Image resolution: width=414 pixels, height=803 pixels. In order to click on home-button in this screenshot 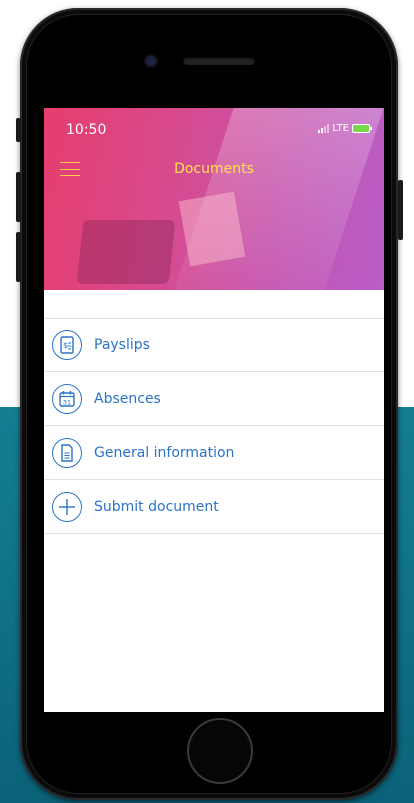, I will do `click(220, 751)`.